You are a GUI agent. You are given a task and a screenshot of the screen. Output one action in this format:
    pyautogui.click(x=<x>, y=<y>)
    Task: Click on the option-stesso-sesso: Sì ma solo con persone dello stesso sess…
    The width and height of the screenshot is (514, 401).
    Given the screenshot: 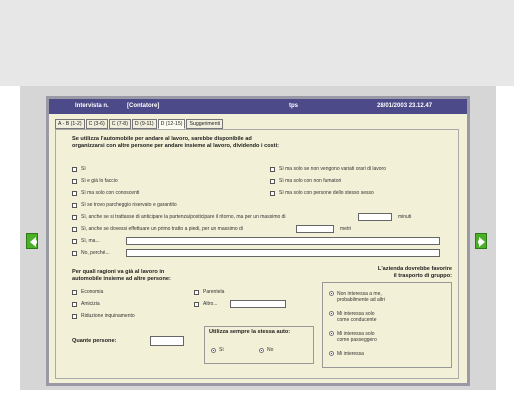 What is the action you would take?
    pyautogui.click(x=322, y=193)
    